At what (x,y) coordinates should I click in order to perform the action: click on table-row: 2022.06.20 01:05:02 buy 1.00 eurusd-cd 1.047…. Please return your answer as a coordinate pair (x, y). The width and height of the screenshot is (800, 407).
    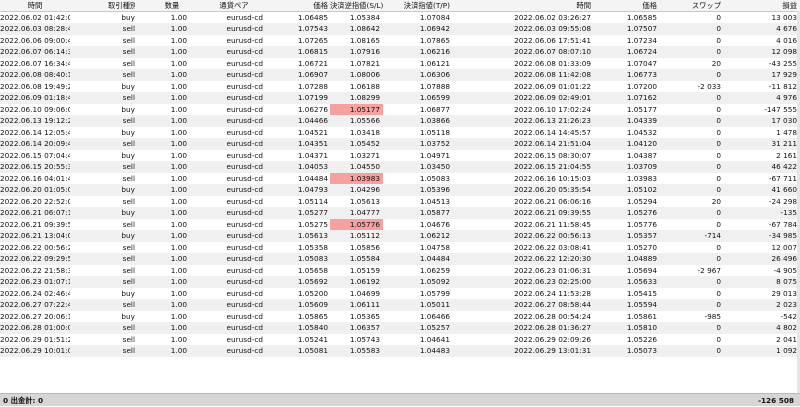
    Looking at the image, I should click on (400, 190).